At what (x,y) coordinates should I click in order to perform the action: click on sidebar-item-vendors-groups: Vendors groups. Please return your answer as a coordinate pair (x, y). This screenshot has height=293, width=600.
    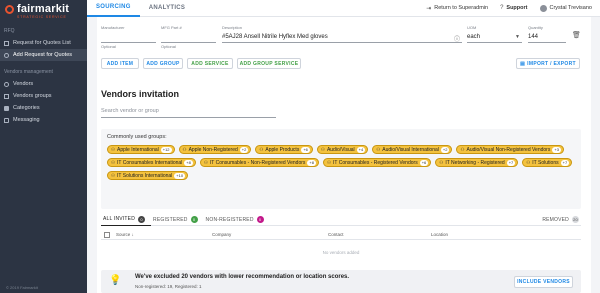
    Looking at the image, I should click on (43, 96).